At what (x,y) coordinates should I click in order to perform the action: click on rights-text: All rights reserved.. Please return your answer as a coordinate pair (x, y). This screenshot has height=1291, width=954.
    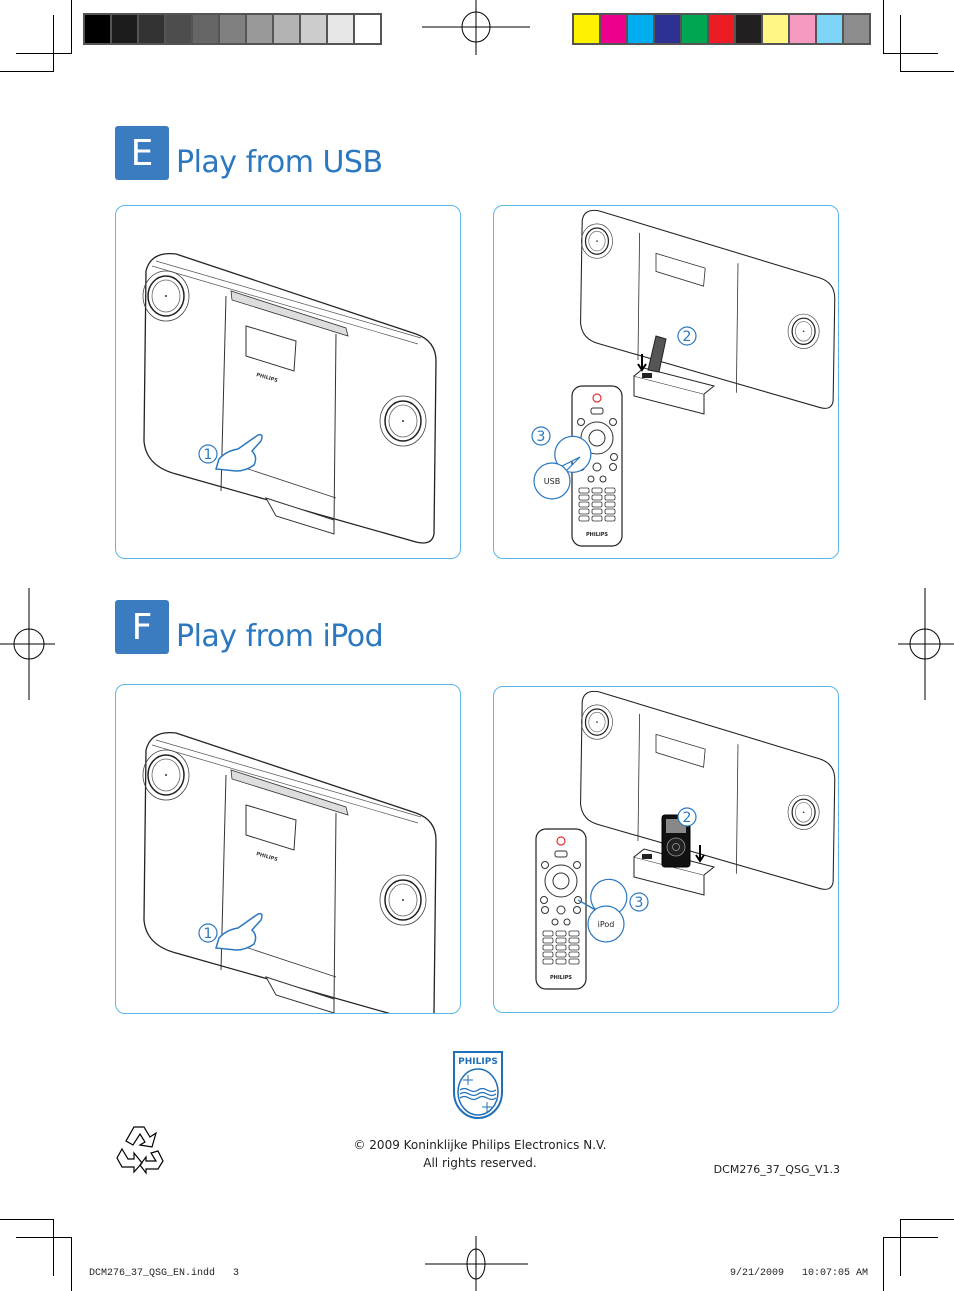
    Looking at the image, I should click on (480, 1163).